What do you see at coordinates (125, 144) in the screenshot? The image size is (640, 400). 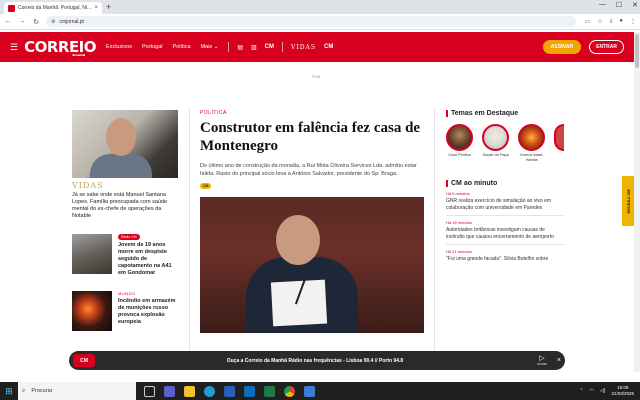 I see `vidas-image` at bounding box center [125, 144].